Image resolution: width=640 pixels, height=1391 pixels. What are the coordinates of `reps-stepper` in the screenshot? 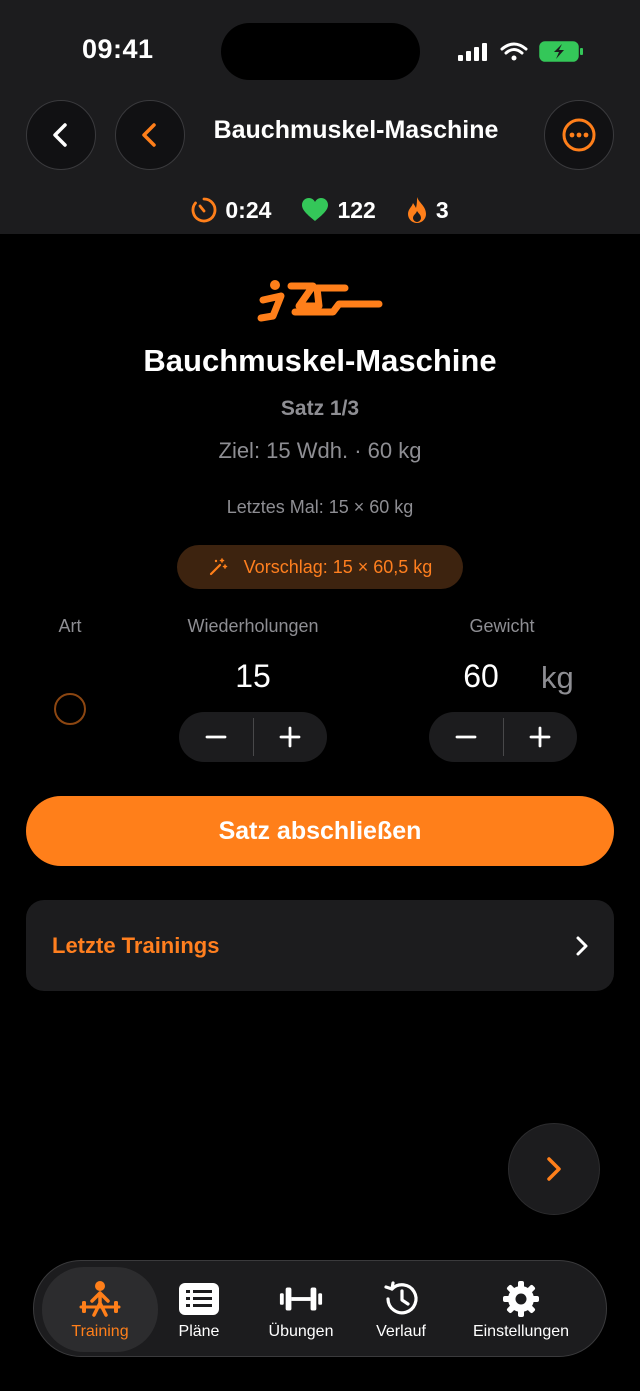 It's located at (253, 737).